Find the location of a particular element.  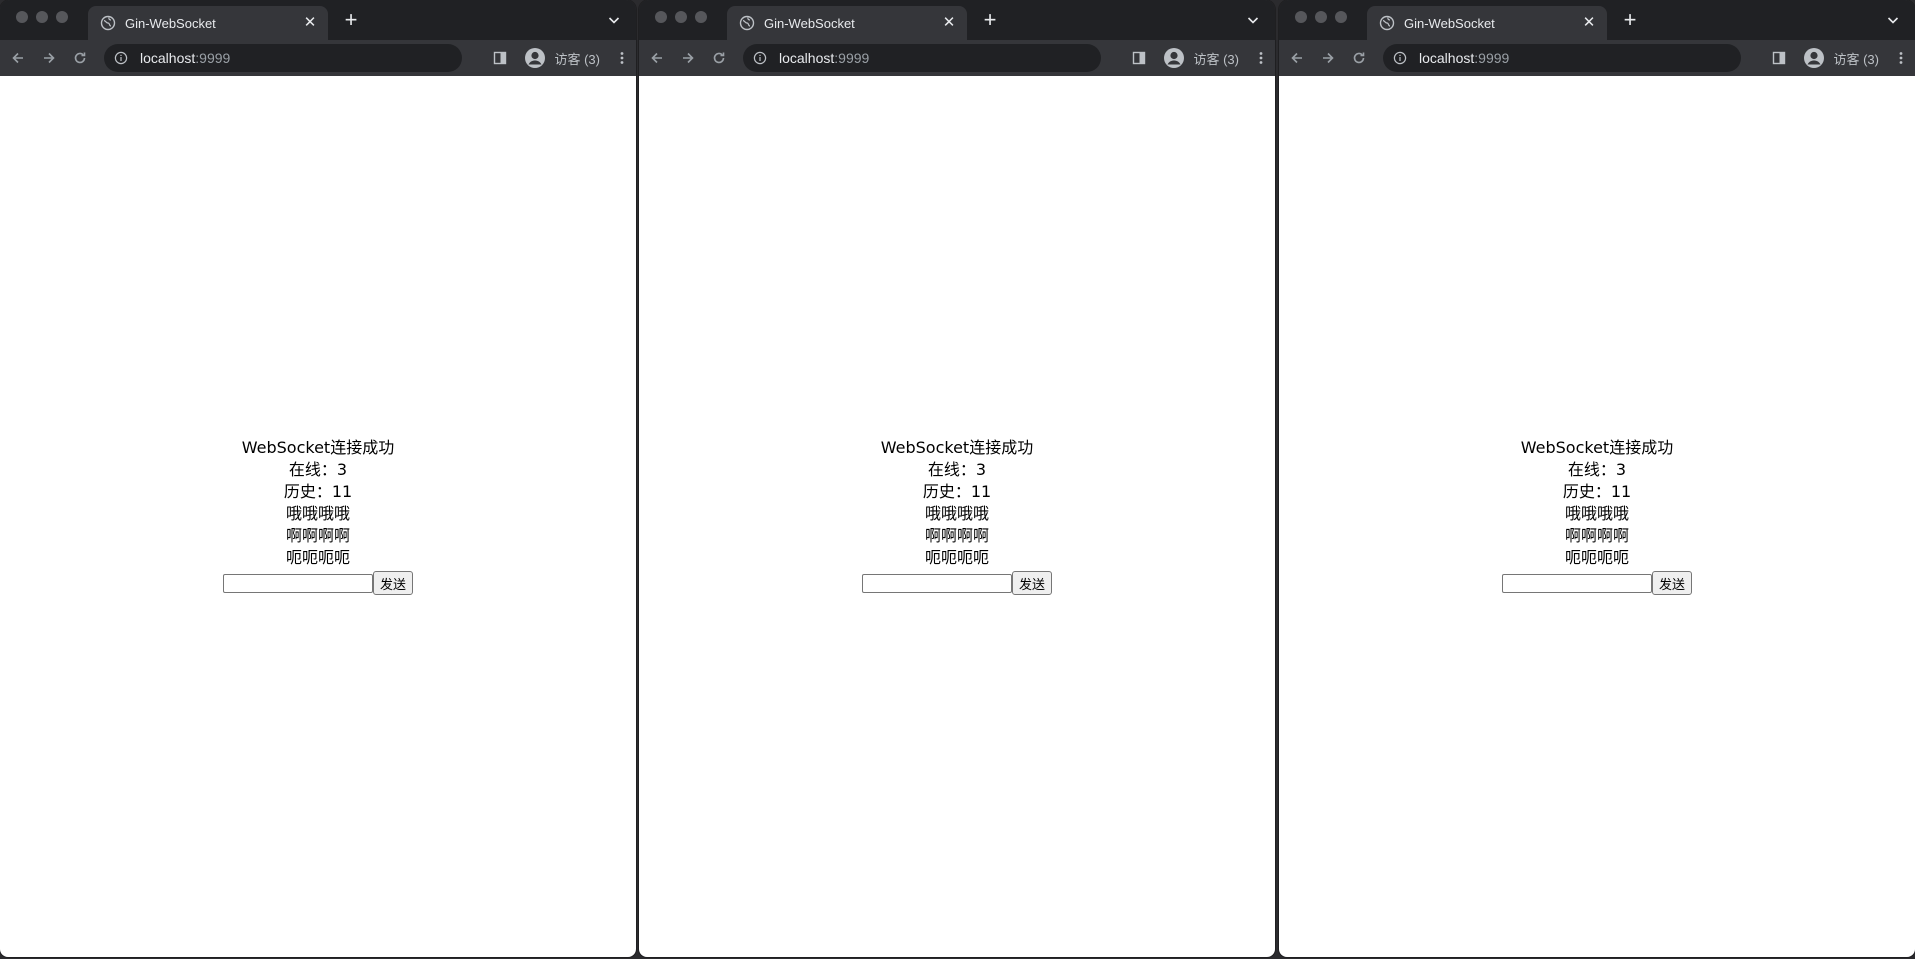

send-row: 发送 is located at coordinates (1597, 583).